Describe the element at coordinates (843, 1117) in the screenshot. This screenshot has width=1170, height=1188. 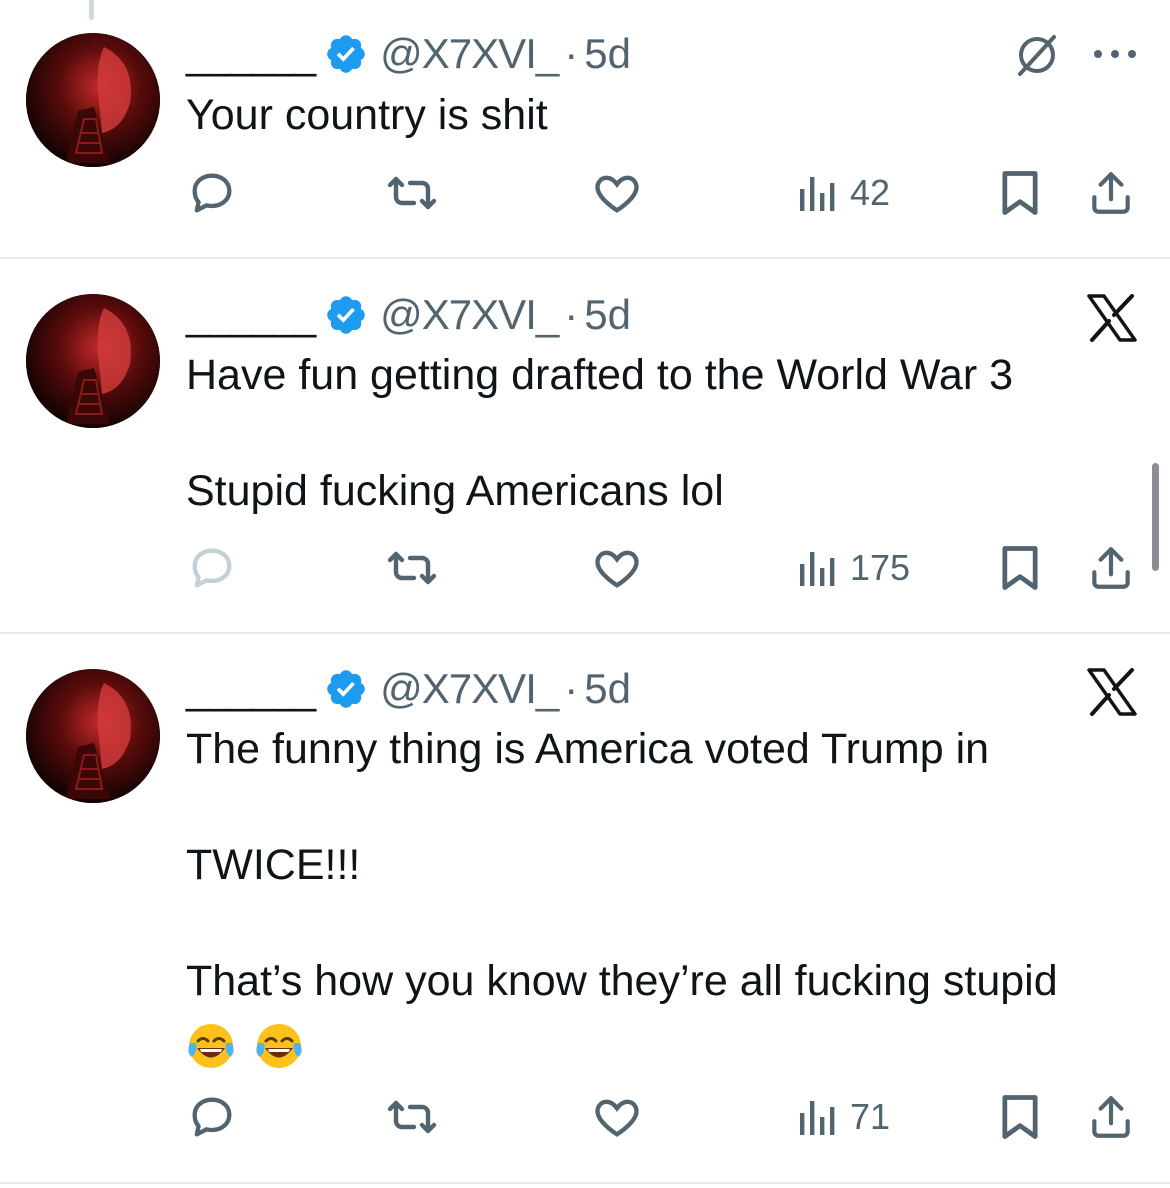
I see `views-button: 71` at that location.